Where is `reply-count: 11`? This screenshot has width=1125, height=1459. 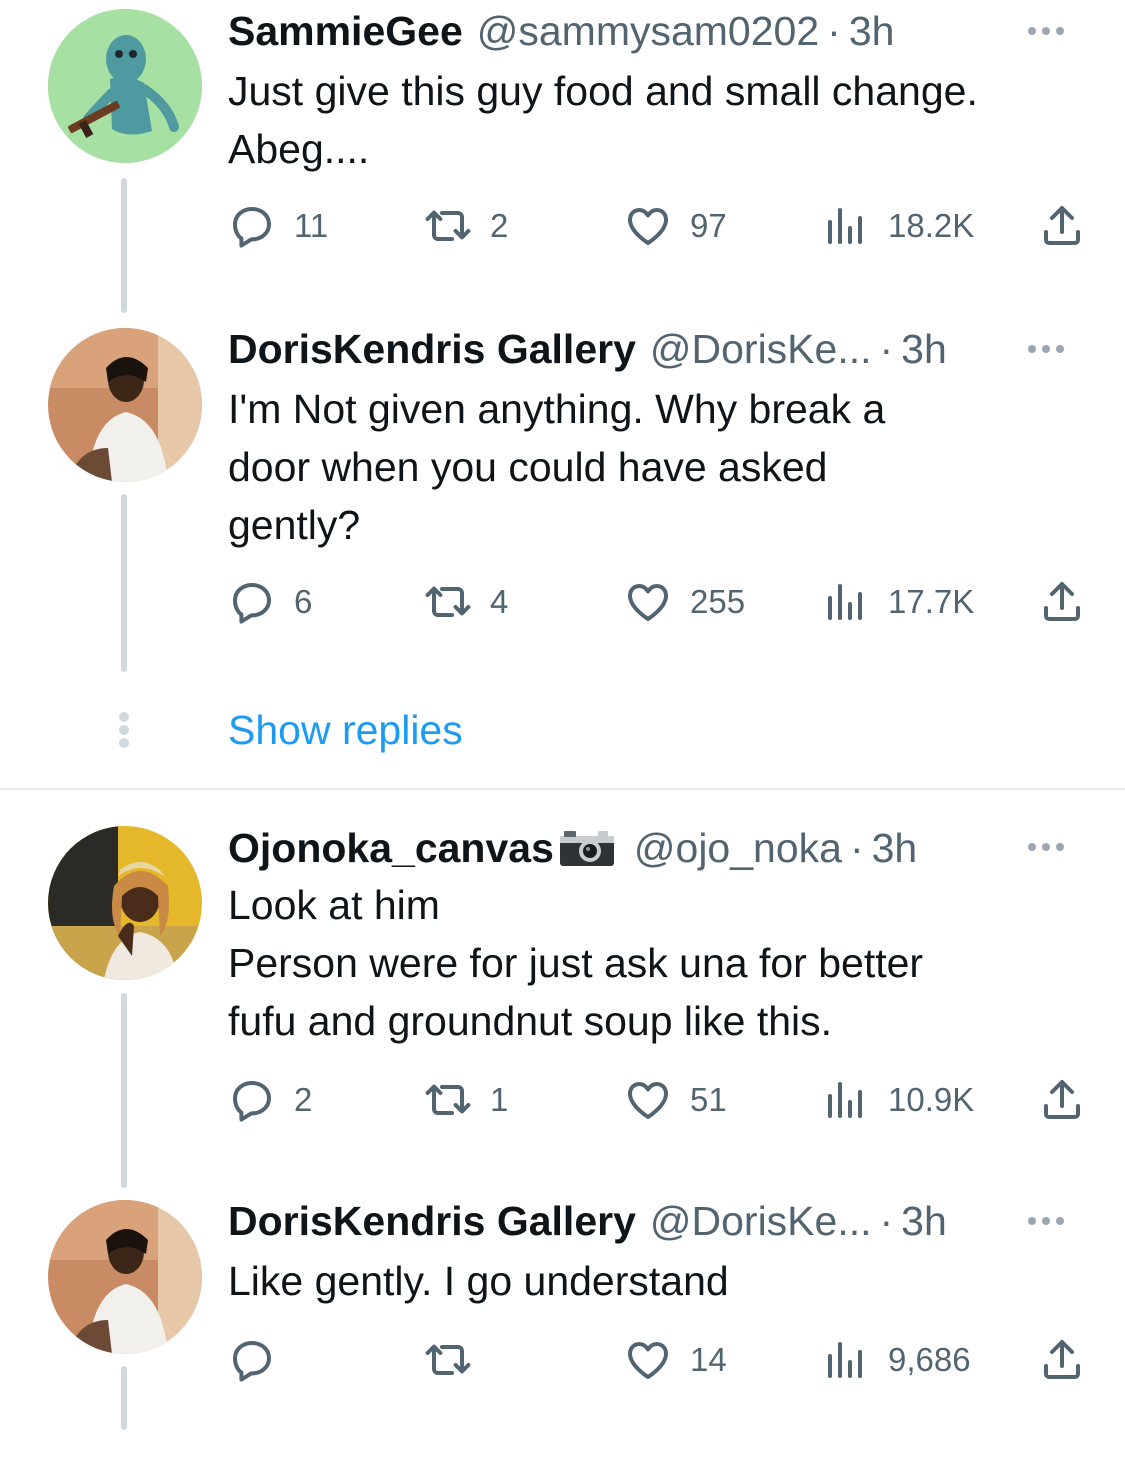
reply-count: 11 is located at coordinates (311, 225).